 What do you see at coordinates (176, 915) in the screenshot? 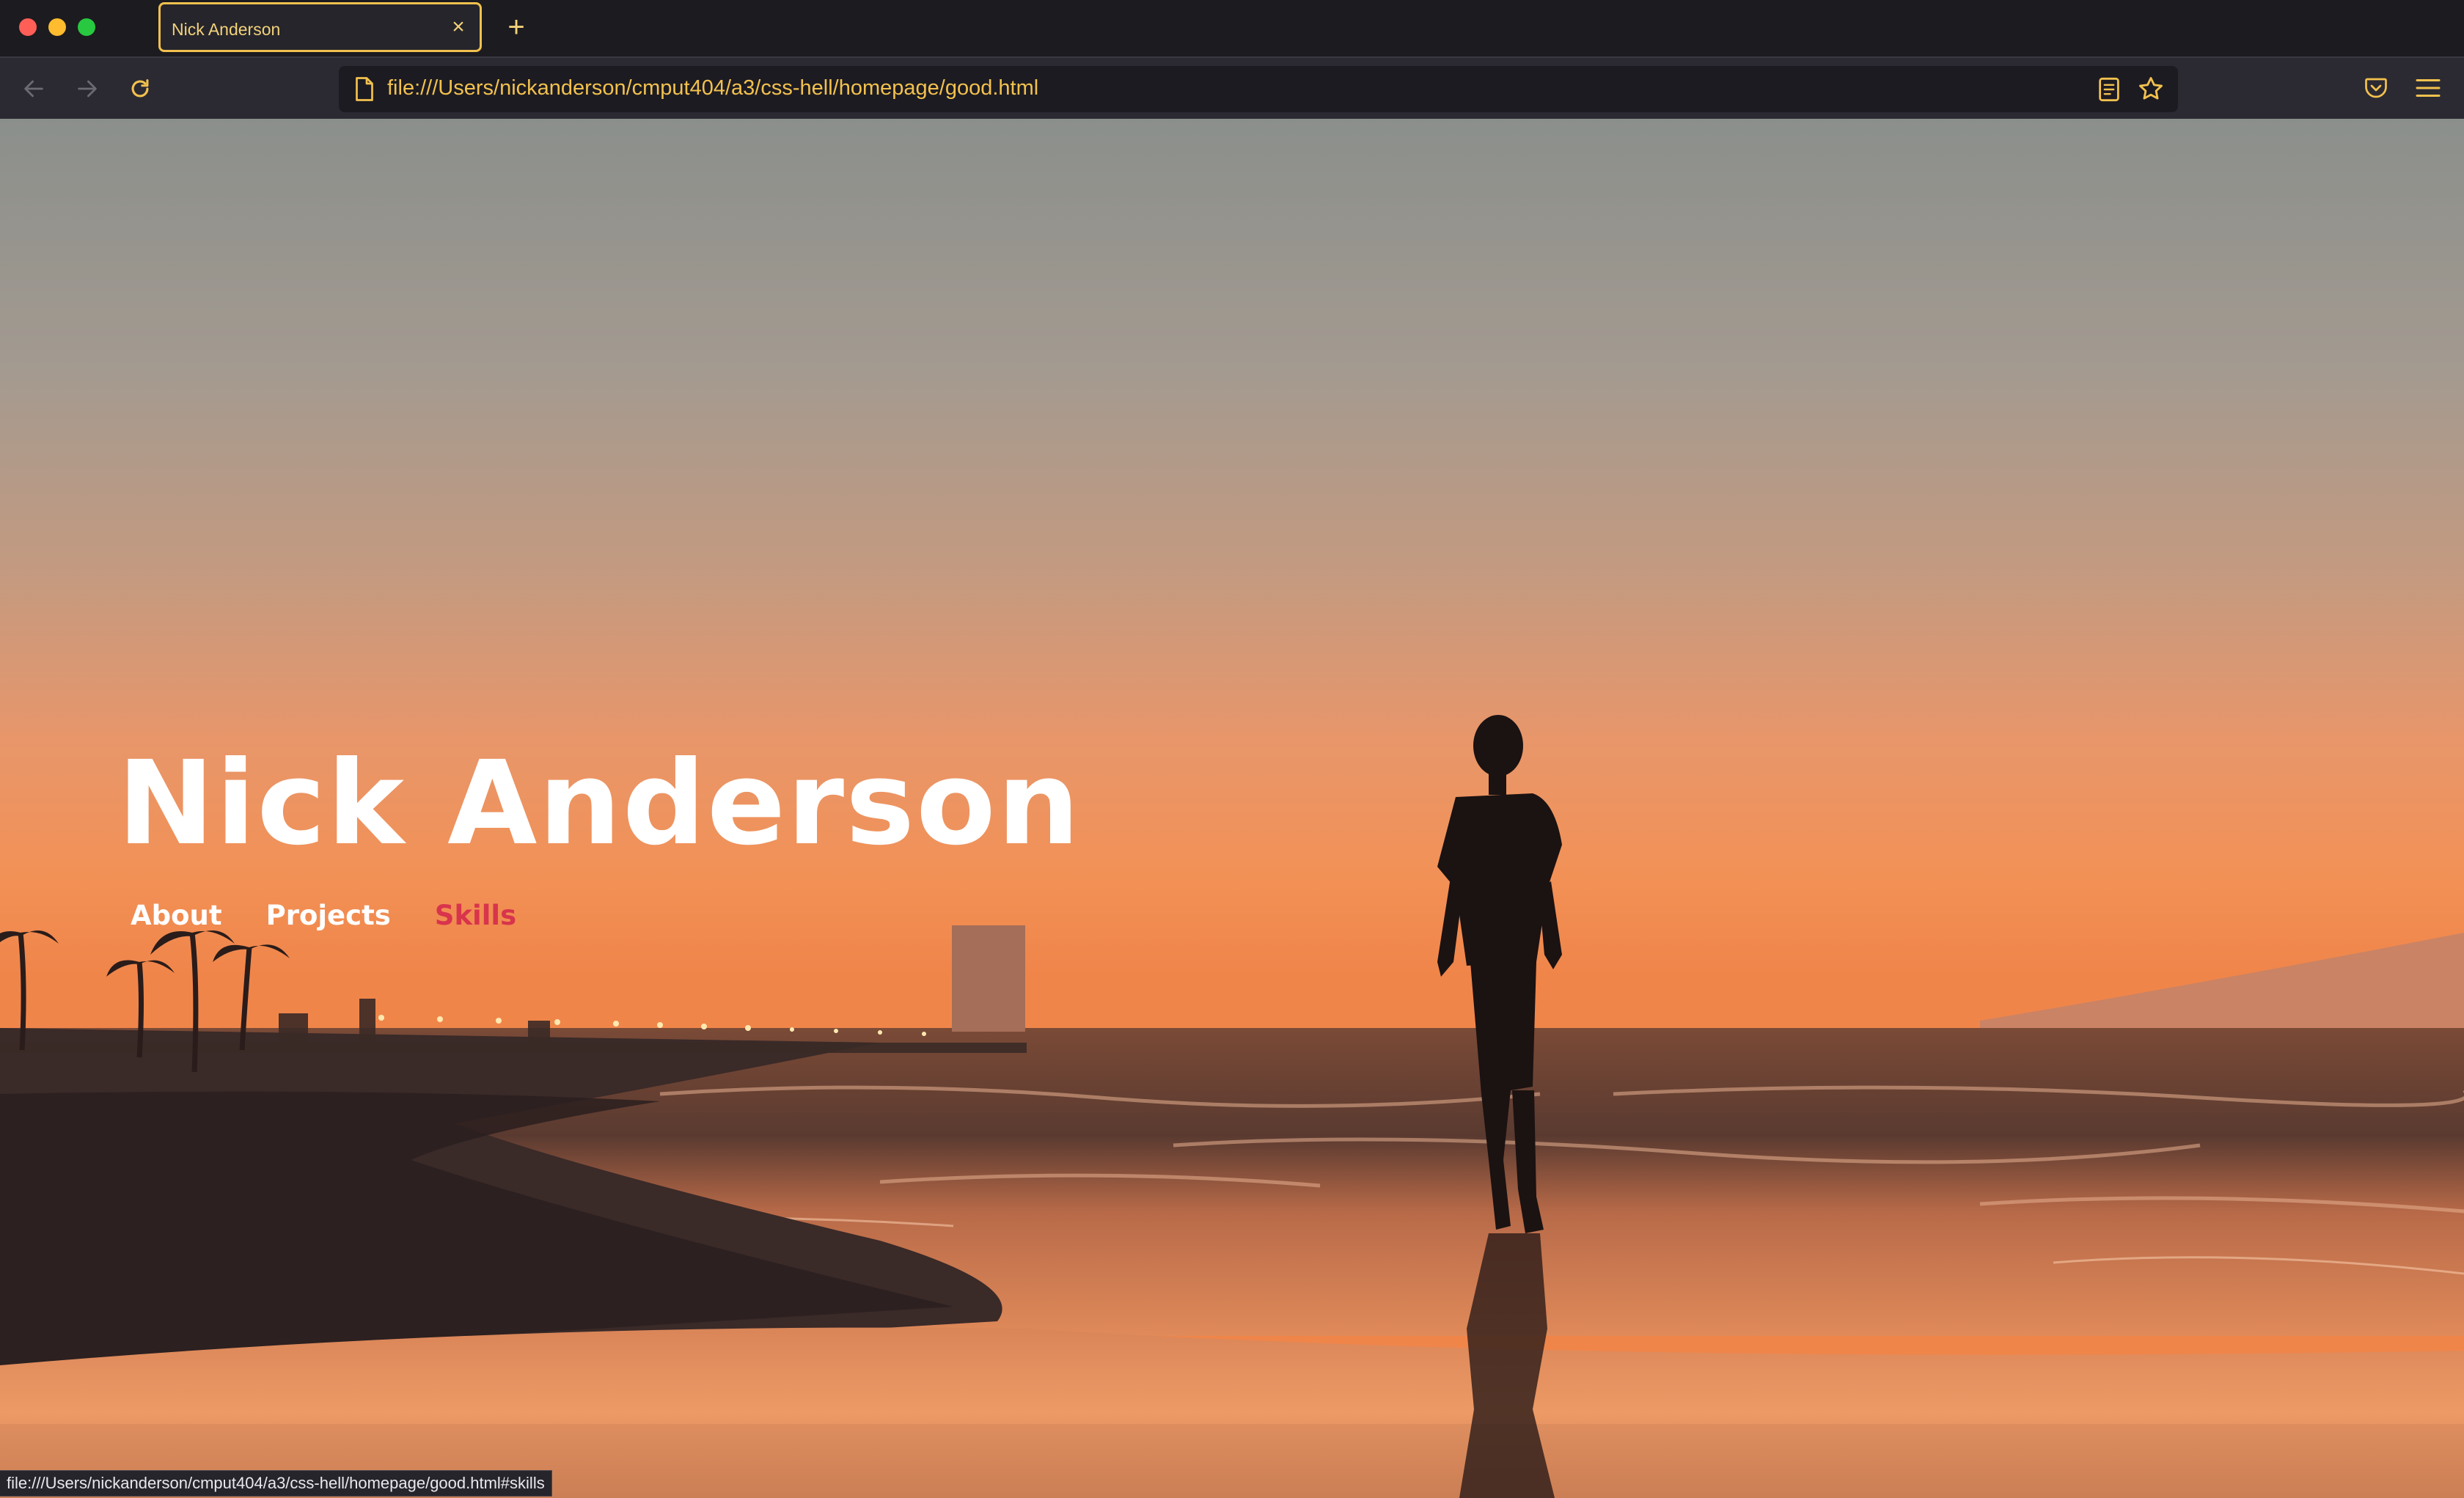
I see `nav-link-about: About` at bounding box center [176, 915].